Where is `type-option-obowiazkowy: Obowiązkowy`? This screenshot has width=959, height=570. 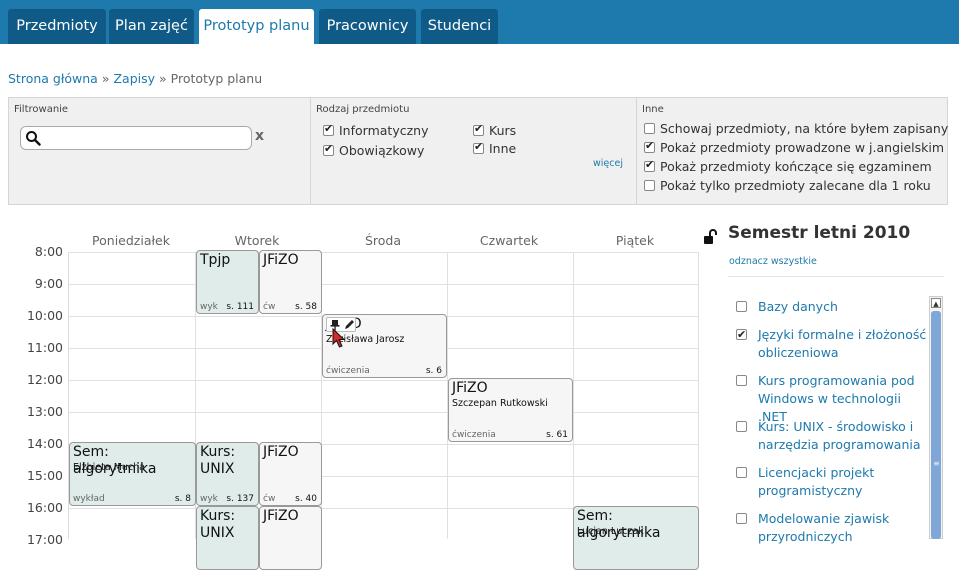
type-option-obowiazkowy: Obowiązkowy is located at coordinates (373, 150).